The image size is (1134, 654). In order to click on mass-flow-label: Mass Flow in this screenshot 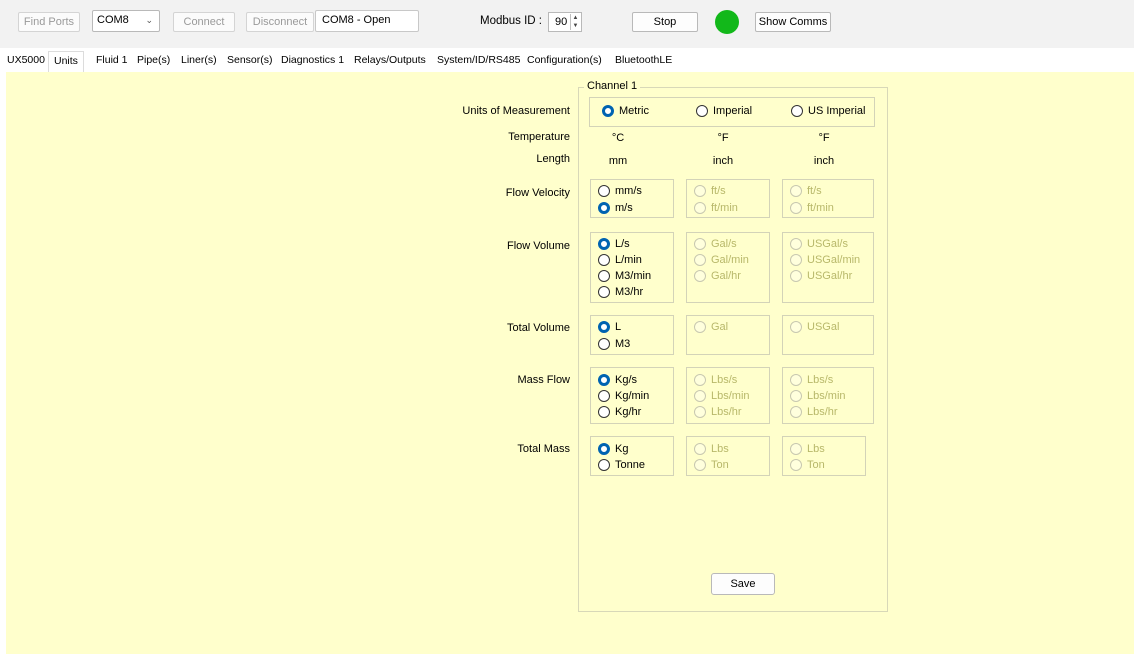, I will do `click(543, 380)`.